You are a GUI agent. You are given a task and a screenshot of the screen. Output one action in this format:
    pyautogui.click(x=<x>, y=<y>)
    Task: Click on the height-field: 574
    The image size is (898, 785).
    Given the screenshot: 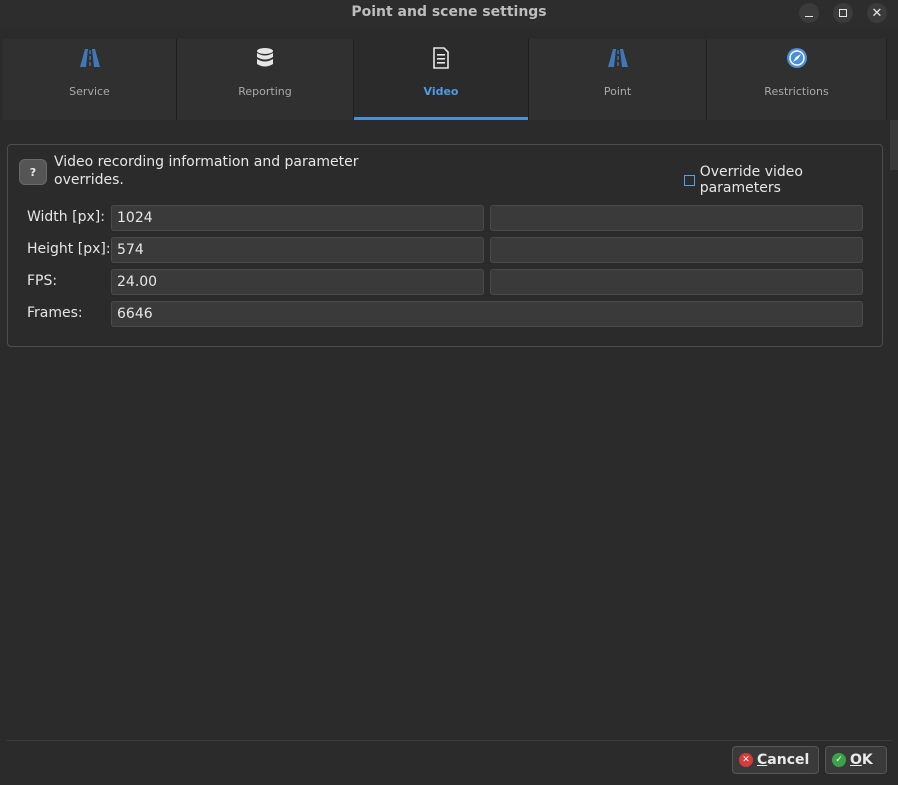 What is the action you would take?
    pyautogui.click(x=297, y=250)
    